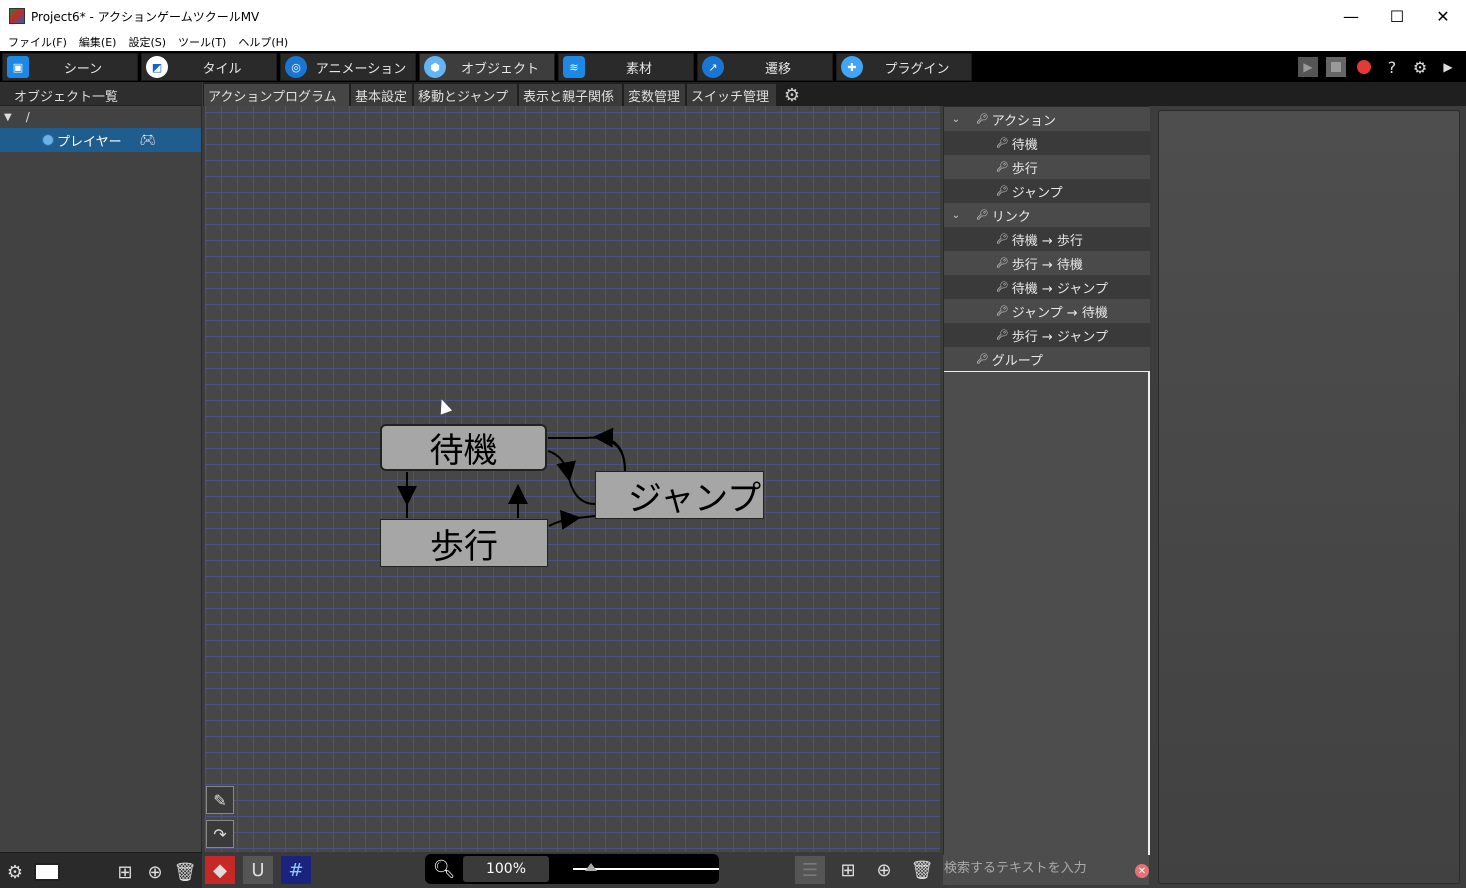  I want to click on animation-icon: ◎, so click(296, 67).